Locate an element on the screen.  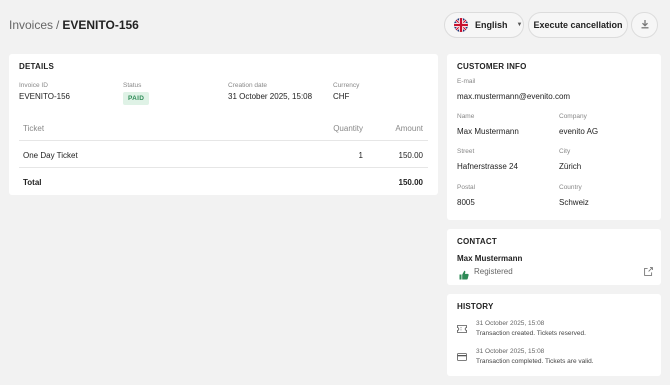
history-text: Transaction created. Tickets reserved. is located at coordinates (531, 333).